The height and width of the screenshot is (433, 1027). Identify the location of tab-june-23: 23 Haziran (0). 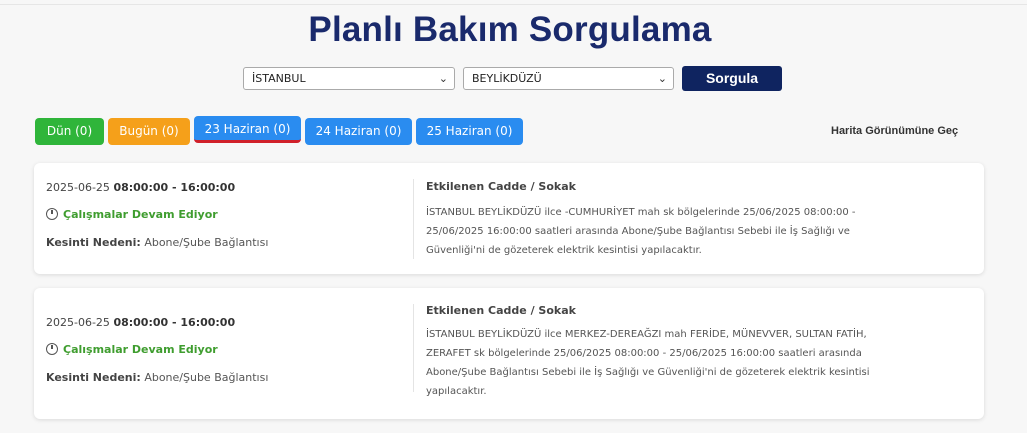
(247, 129).